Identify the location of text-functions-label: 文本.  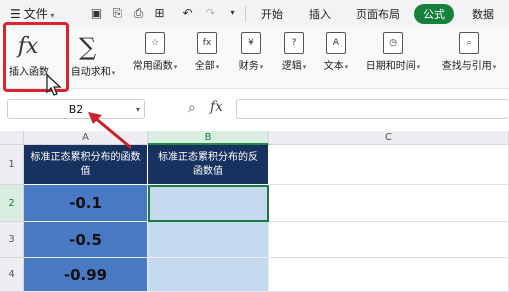
(333, 66).